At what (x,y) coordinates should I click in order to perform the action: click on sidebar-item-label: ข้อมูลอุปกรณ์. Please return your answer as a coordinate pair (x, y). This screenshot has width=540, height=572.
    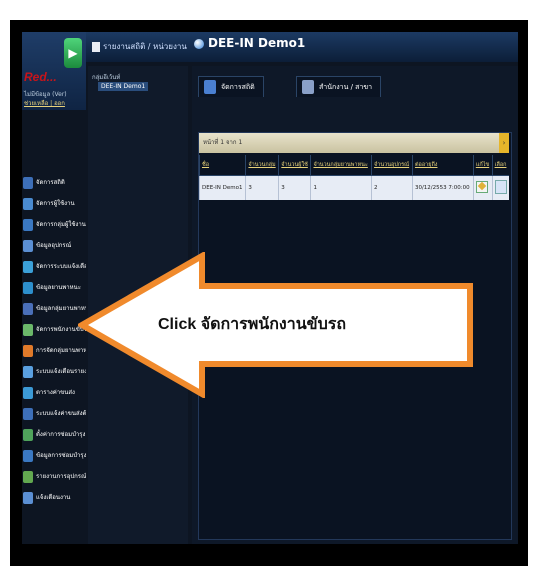
    Looking at the image, I should click on (54, 245).